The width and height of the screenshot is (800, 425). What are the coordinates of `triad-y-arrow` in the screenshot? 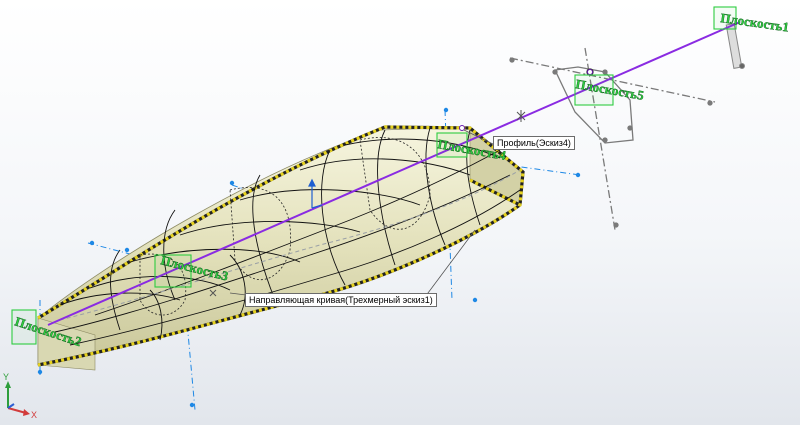 It's located at (8, 384).